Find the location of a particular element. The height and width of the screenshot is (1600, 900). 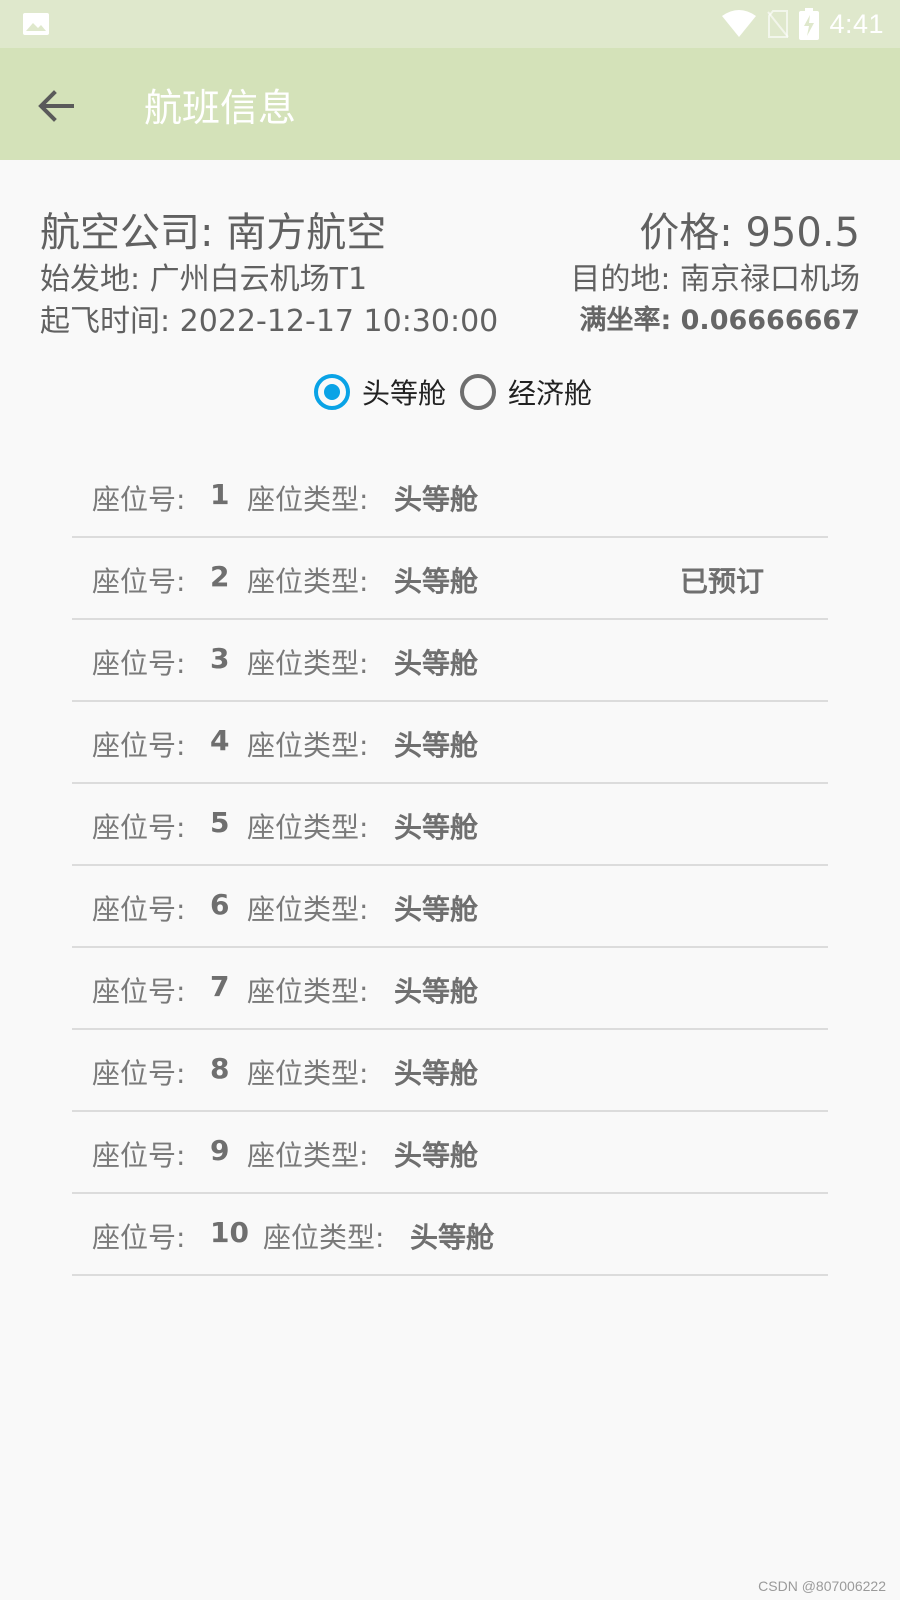

seat-no-value: 3 is located at coordinates (220, 658).